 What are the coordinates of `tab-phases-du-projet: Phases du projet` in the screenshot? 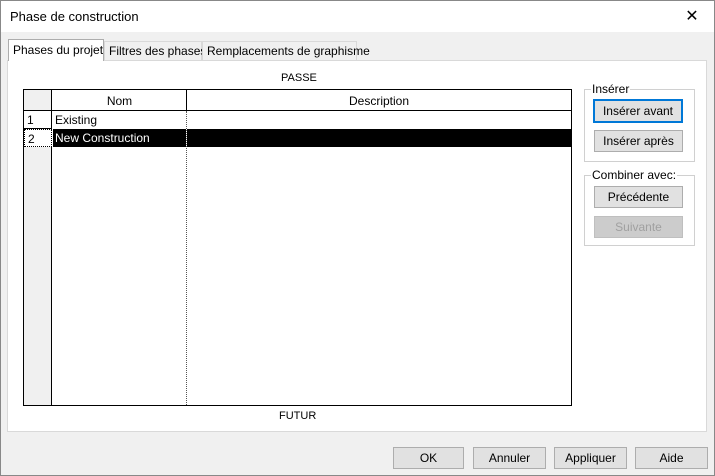 It's located at (56, 50).